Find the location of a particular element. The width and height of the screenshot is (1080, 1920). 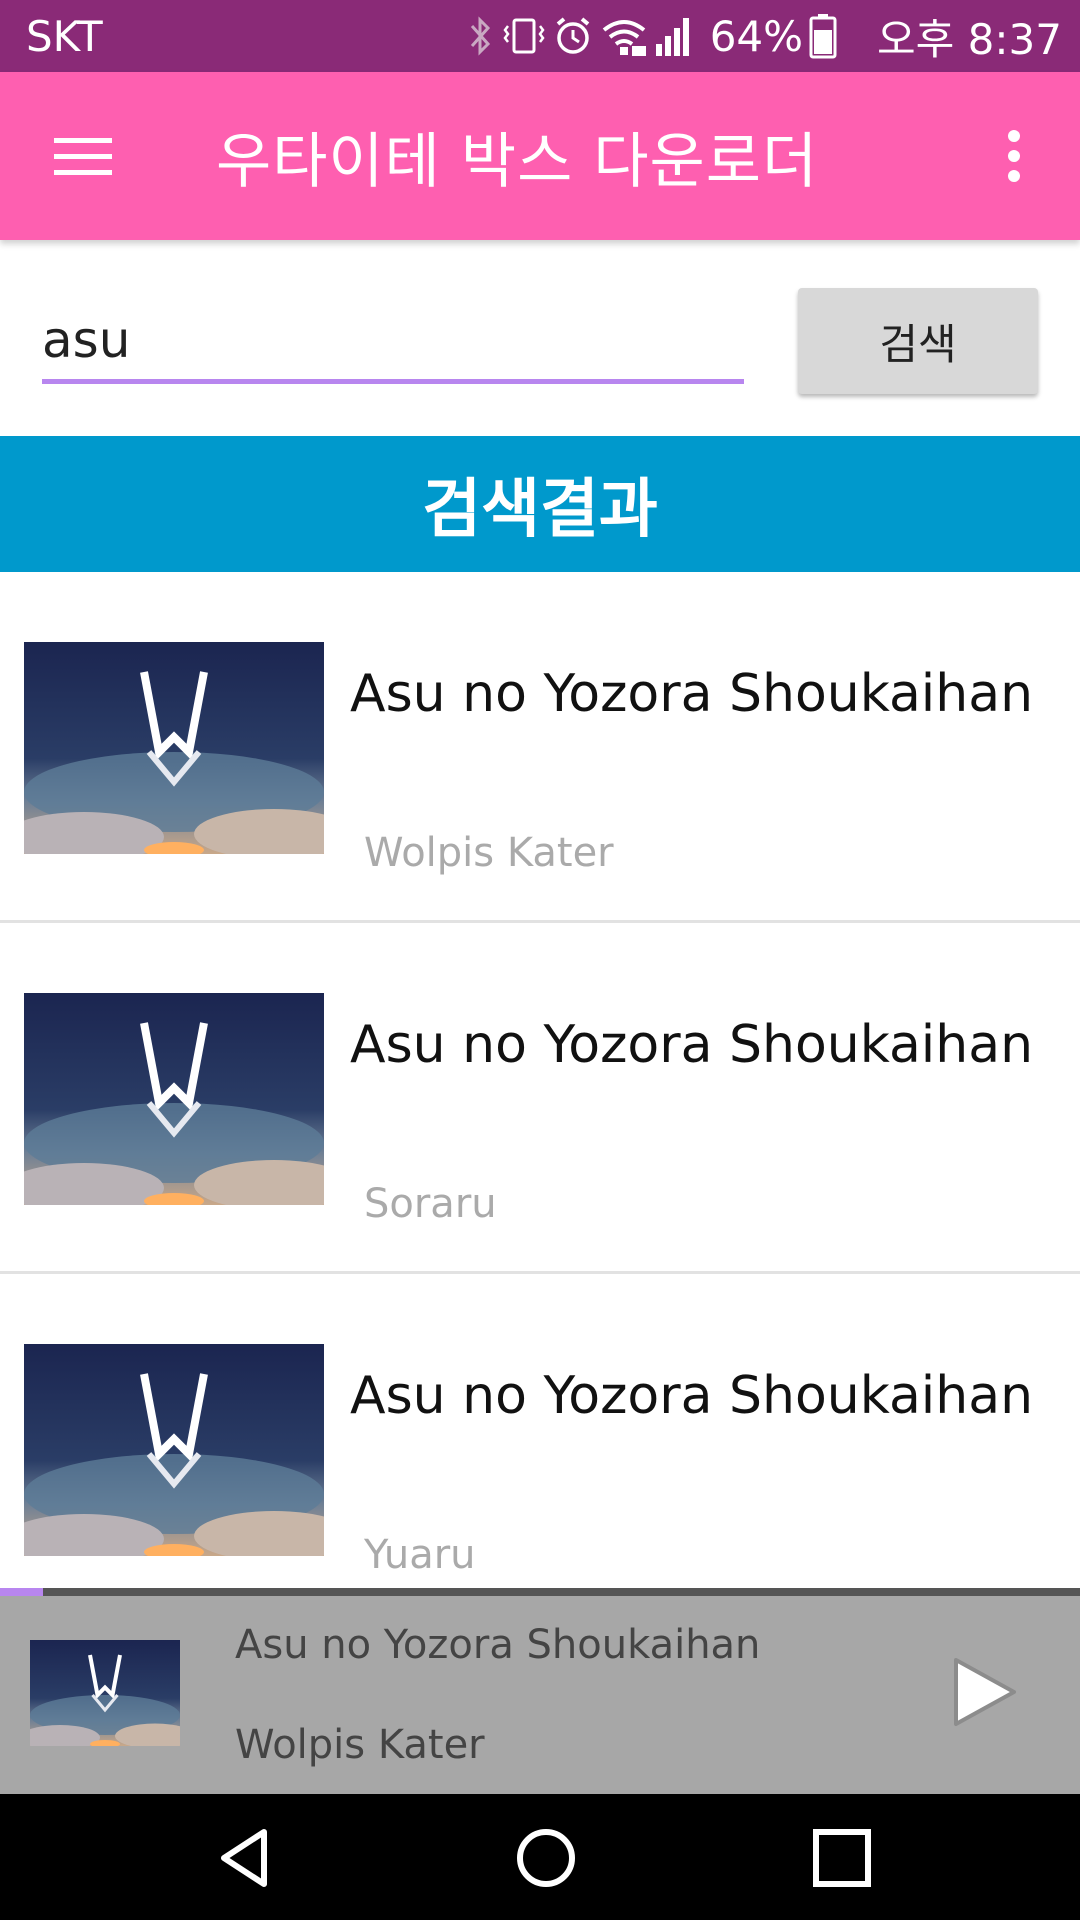

play-icon is located at coordinates (985, 1692).